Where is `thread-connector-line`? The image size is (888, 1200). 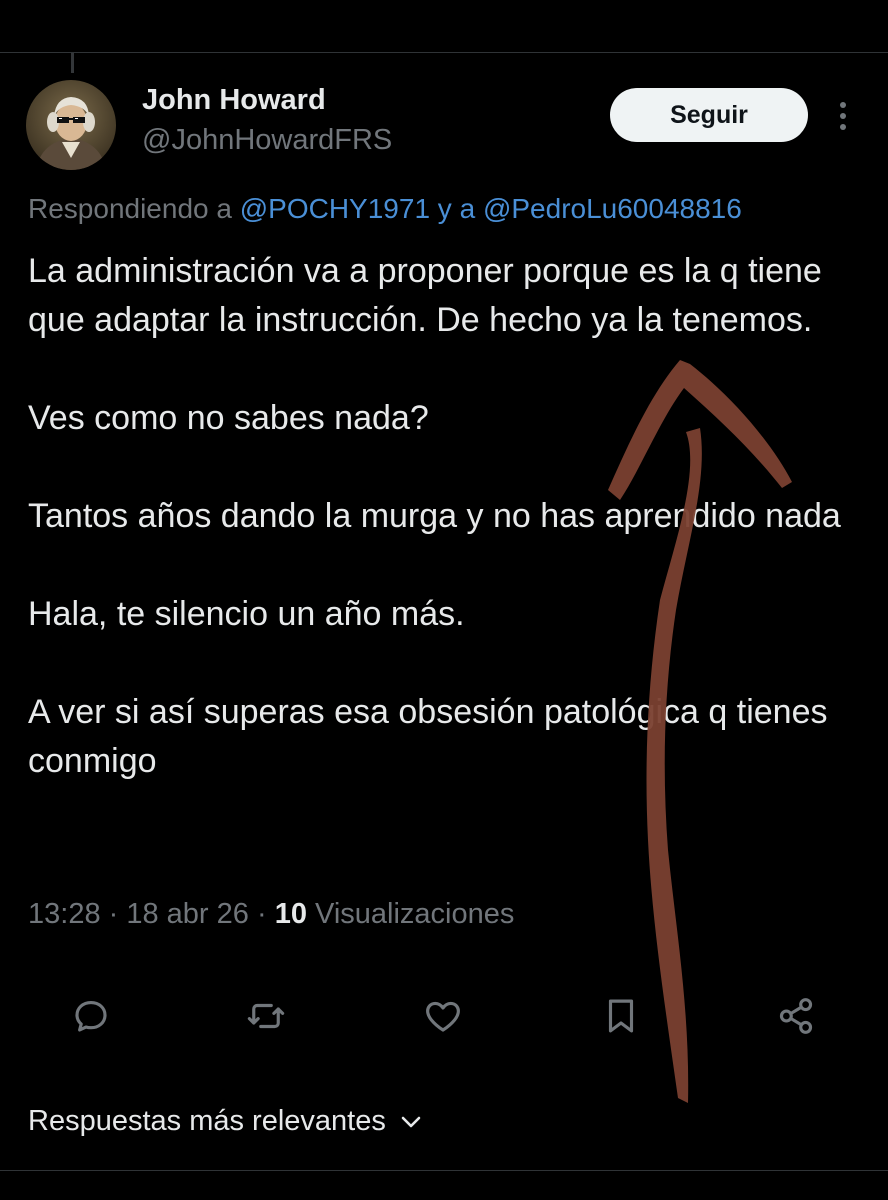
thread-connector-line is located at coordinates (72, 63).